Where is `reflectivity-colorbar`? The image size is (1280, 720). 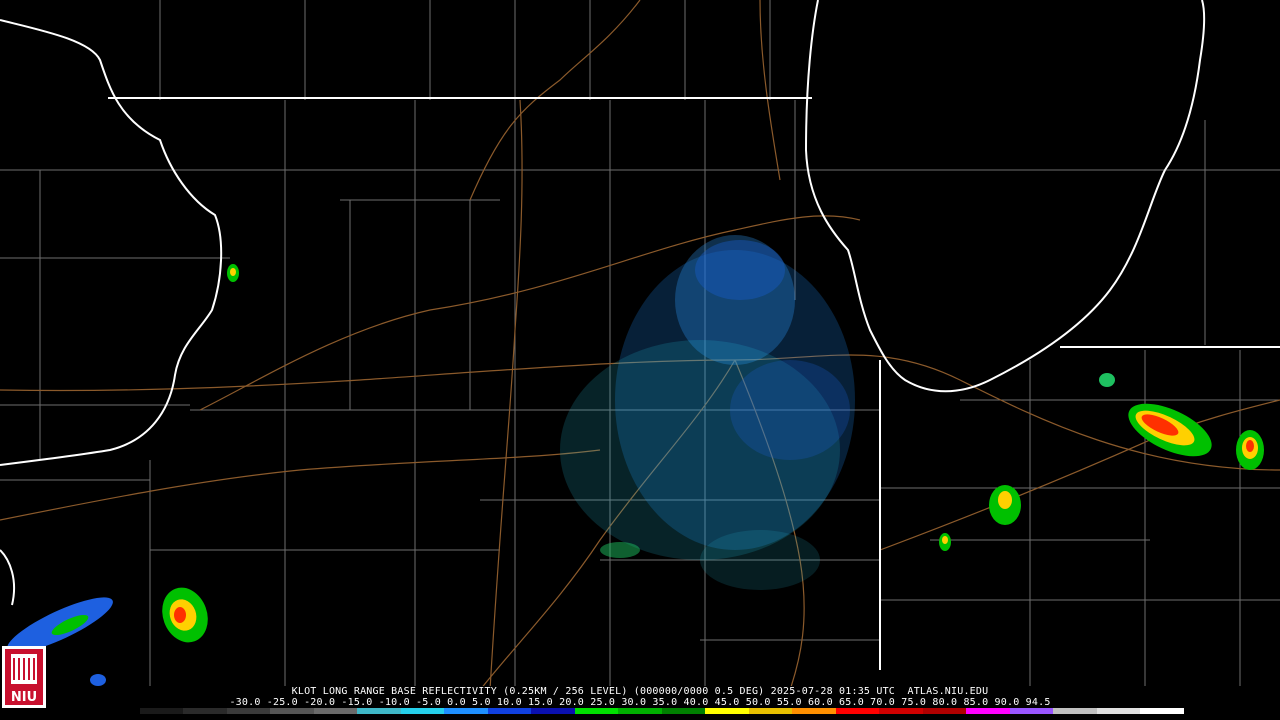 reflectivity-colorbar is located at coordinates (640, 711).